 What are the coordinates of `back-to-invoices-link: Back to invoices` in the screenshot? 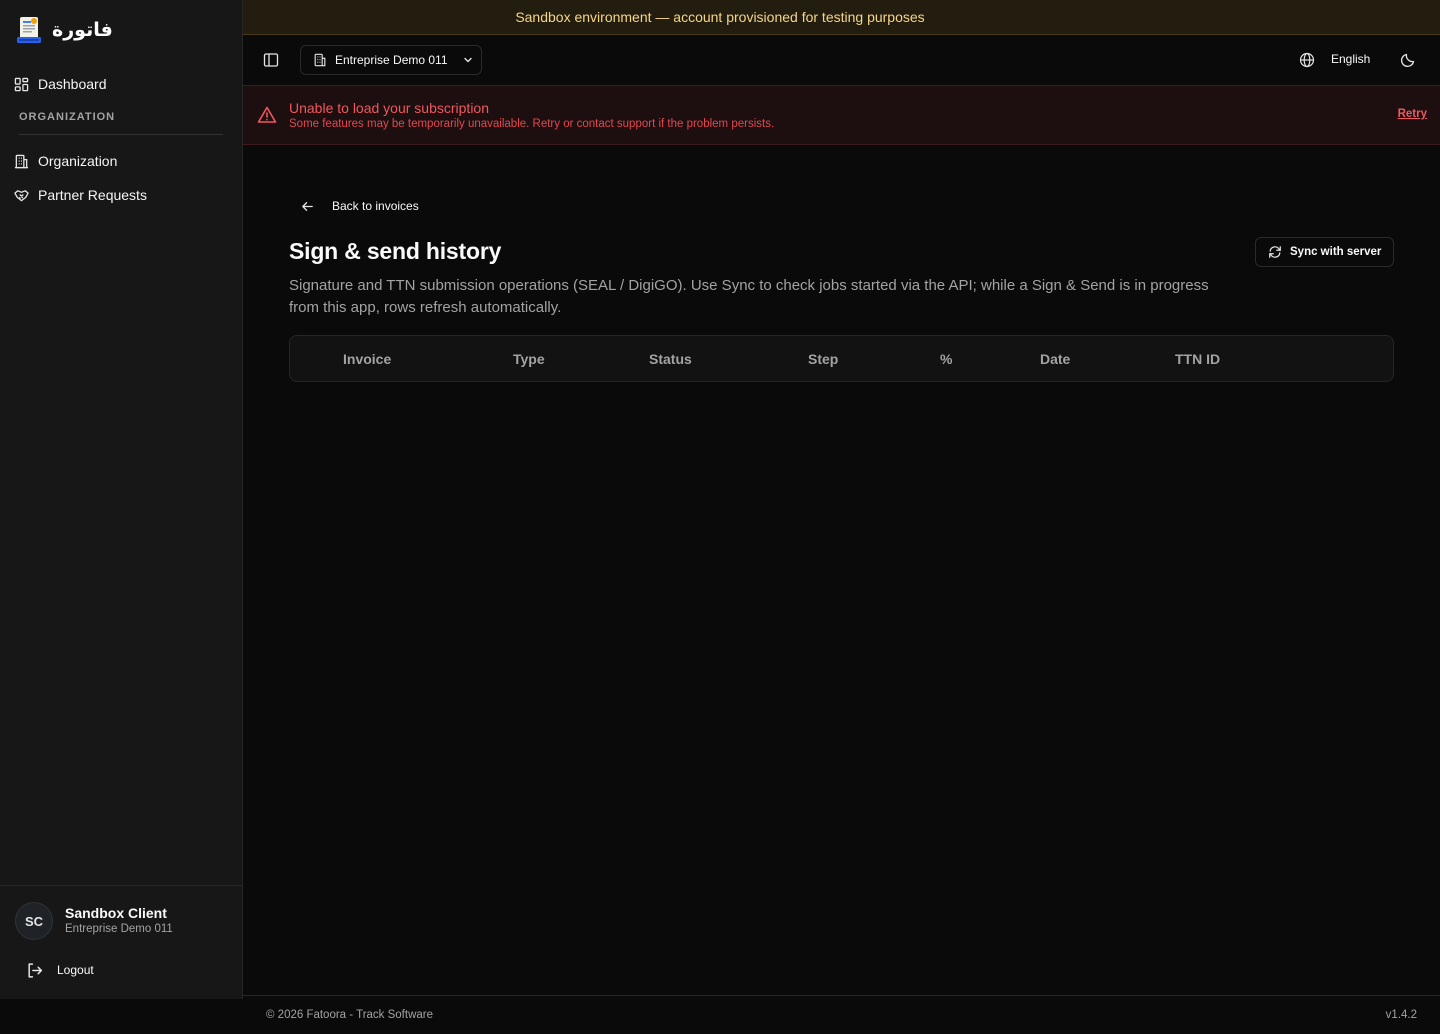 It's located at (359, 206).